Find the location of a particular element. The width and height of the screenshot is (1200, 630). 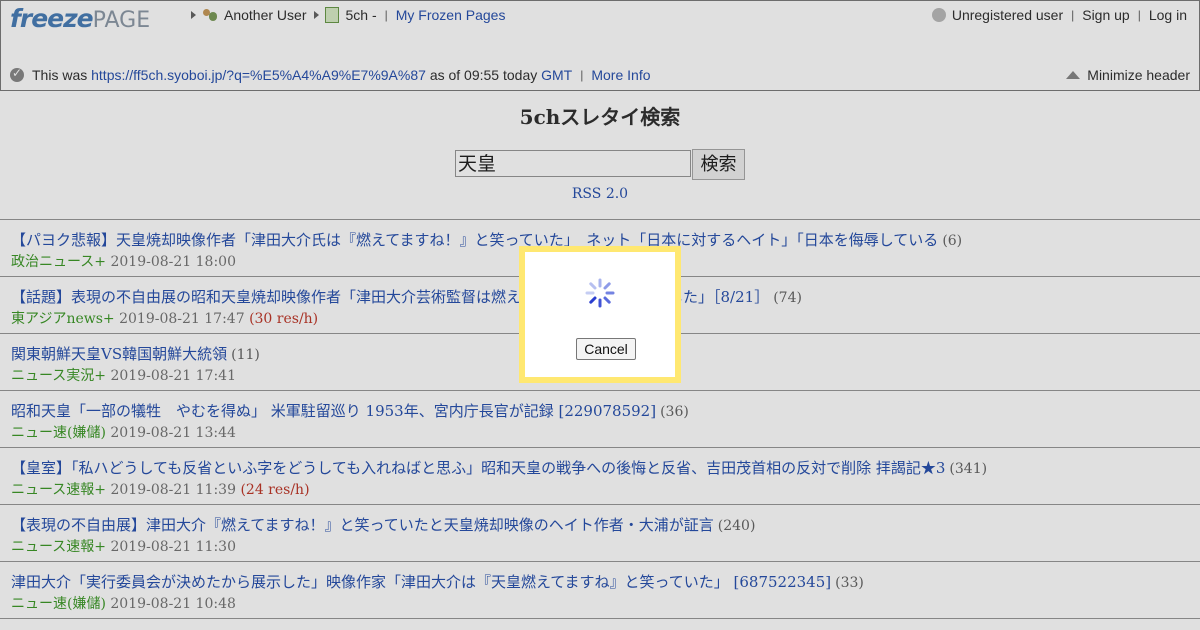

loading-dialog-body: Cancel is located at coordinates (600, 314).